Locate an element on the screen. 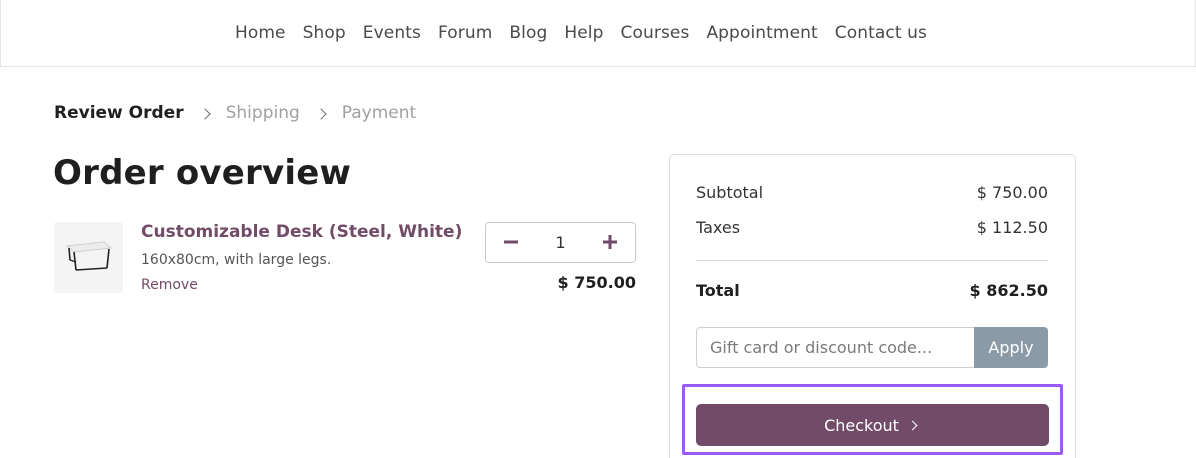 The width and height of the screenshot is (1196, 458). product-image is located at coordinates (88, 257).